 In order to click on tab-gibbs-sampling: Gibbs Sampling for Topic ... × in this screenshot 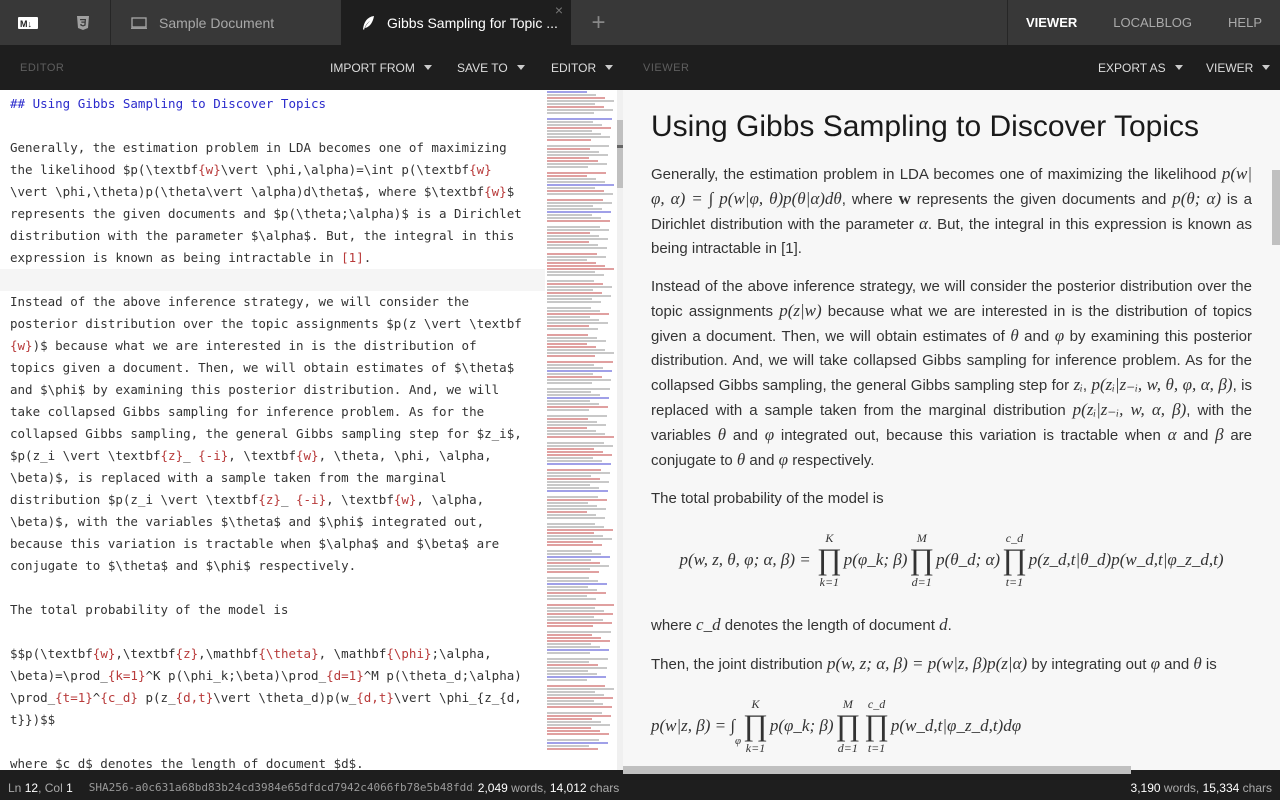, I will do `click(456, 22)`.